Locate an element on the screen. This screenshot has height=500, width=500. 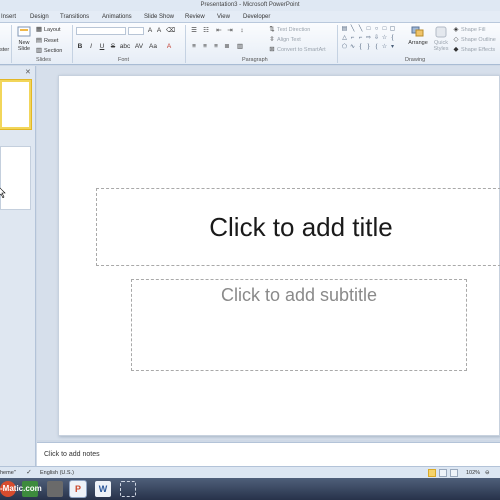
shape-fill-button: Shape Fill is located at coordinates (473, 30).